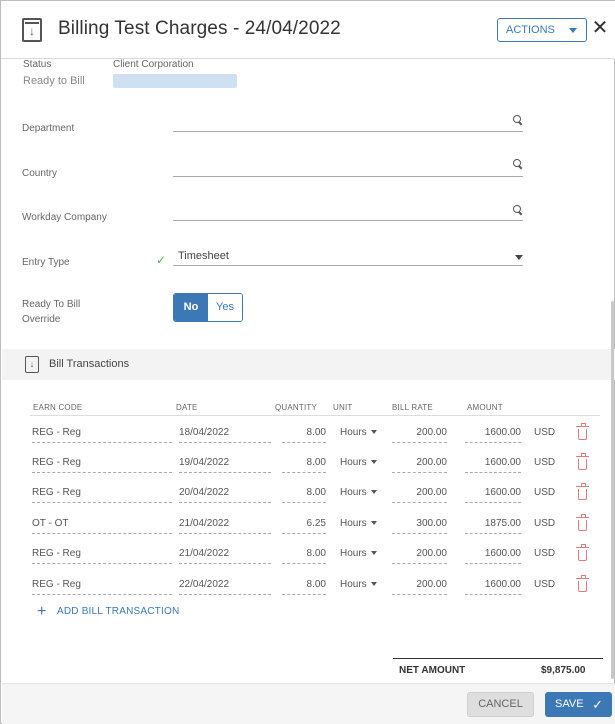 The height and width of the screenshot is (724, 615). What do you see at coordinates (597, 704) in the screenshot?
I see `check-icon: ✓` at bounding box center [597, 704].